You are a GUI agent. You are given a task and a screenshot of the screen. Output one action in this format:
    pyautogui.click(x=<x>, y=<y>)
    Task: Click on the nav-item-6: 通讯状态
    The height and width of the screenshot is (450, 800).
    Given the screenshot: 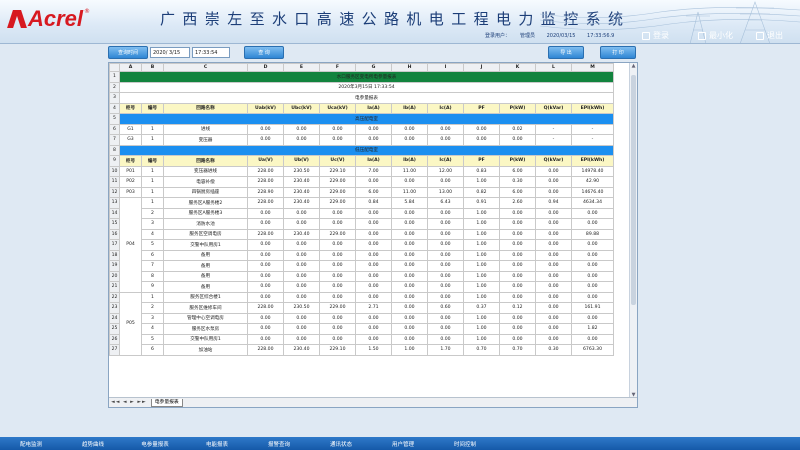 What is the action you would take?
    pyautogui.click(x=341, y=444)
    